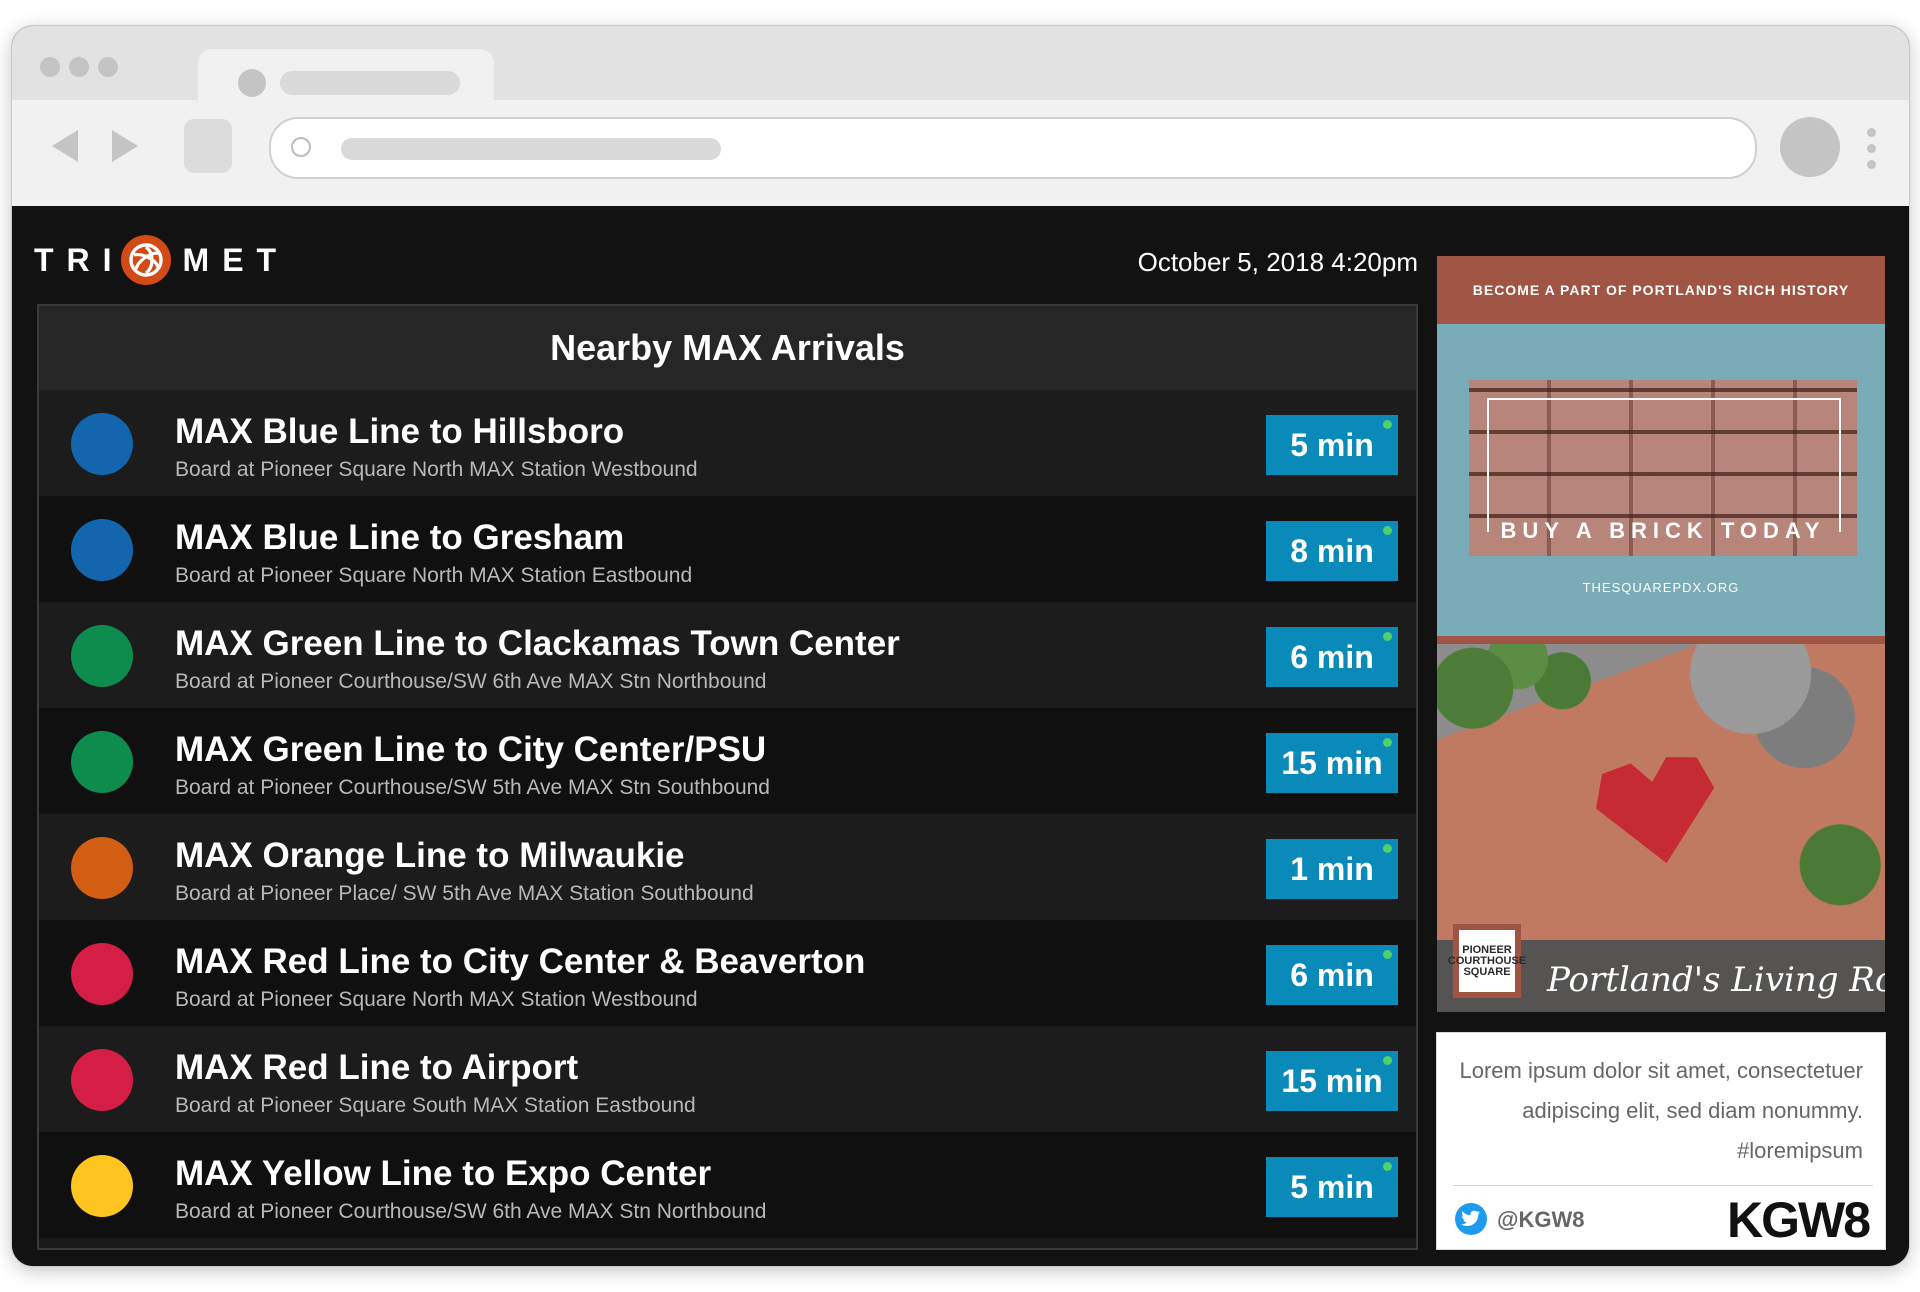  Describe the element at coordinates (1471, 1219) in the screenshot. I see `twitter-icon` at that location.